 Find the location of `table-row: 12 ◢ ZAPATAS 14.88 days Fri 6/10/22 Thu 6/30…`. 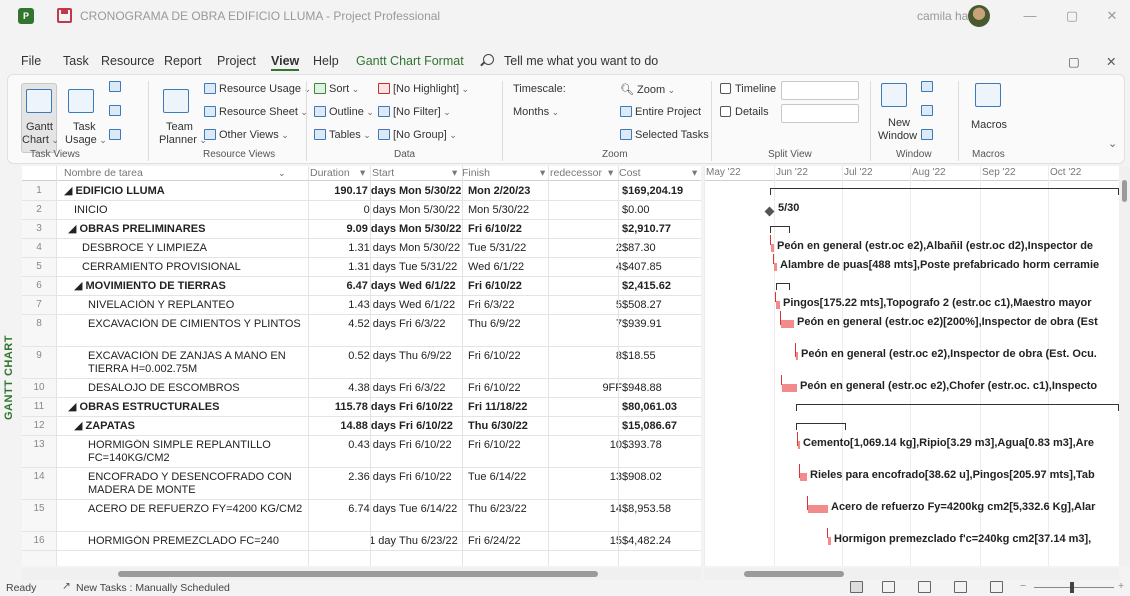

table-row: 12 ◢ ZAPATAS 14.88 days Fri 6/10/22 Thu 6/30… is located at coordinates (361, 426).